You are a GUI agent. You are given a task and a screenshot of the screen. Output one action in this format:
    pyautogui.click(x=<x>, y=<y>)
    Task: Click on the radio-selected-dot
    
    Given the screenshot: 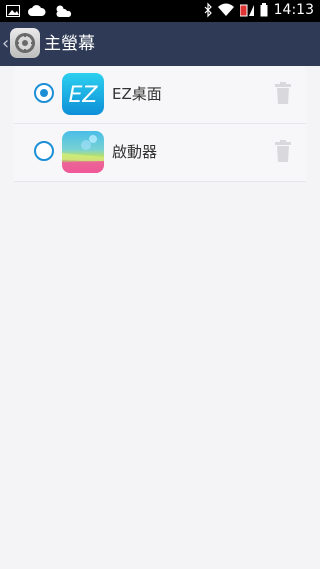 What is the action you would take?
    pyautogui.click(x=44, y=93)
    